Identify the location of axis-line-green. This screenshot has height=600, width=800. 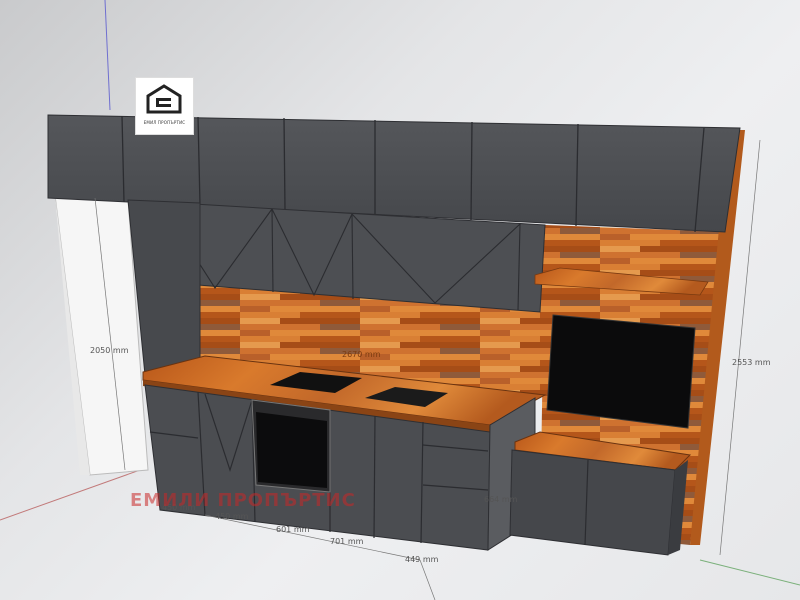
(749, 572).